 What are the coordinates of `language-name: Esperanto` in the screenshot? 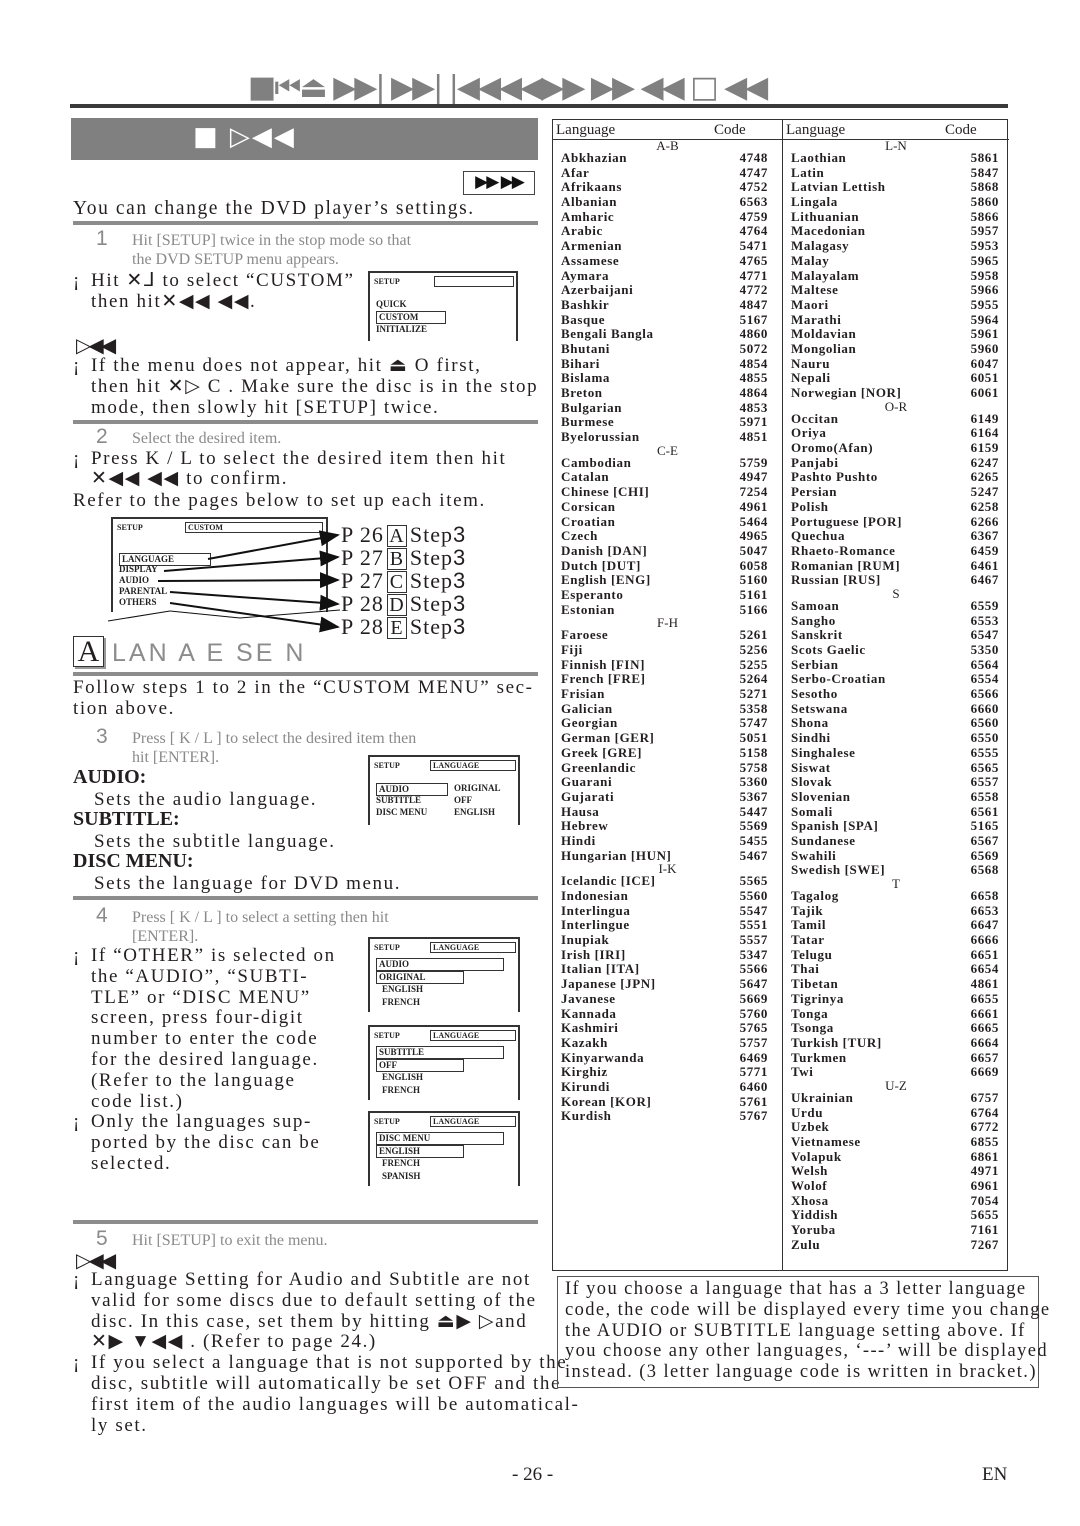 It's located at (592, 594).